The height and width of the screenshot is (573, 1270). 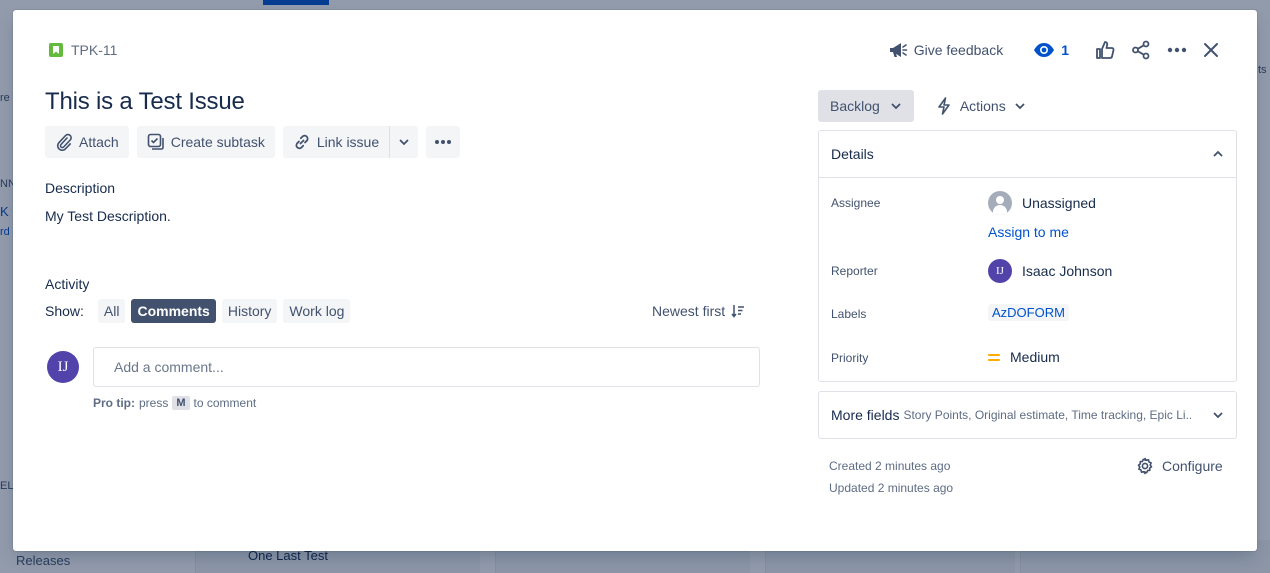 I want to click on modal-toolbar: Give feedback 1, so click(x=1053, y=50).